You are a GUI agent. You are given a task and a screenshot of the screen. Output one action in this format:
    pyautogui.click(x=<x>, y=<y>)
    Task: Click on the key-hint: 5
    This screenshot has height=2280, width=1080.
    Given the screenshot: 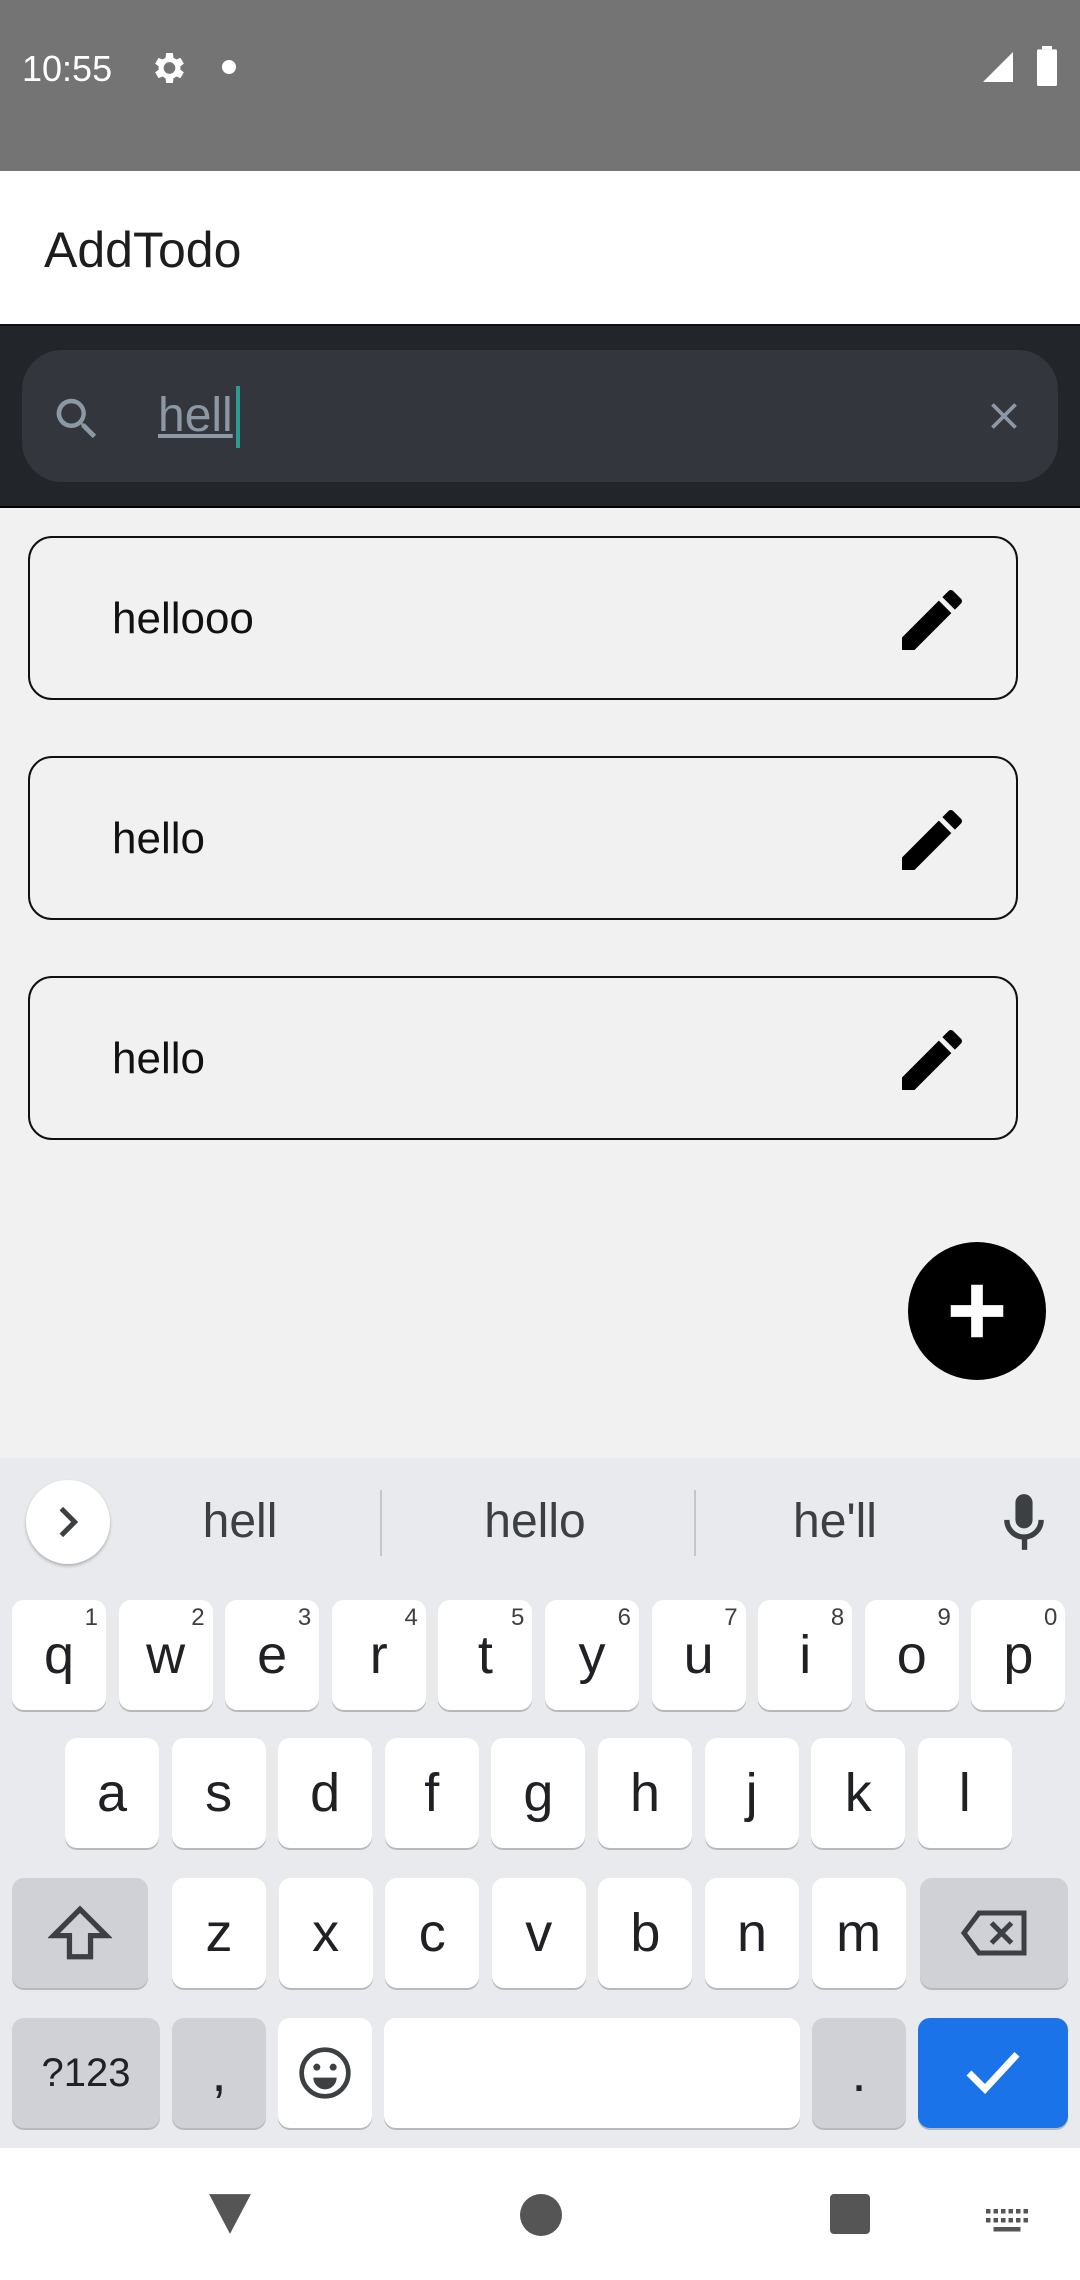 What is the action you would take?
    pyautogui.click(x=518, y=1617)
    